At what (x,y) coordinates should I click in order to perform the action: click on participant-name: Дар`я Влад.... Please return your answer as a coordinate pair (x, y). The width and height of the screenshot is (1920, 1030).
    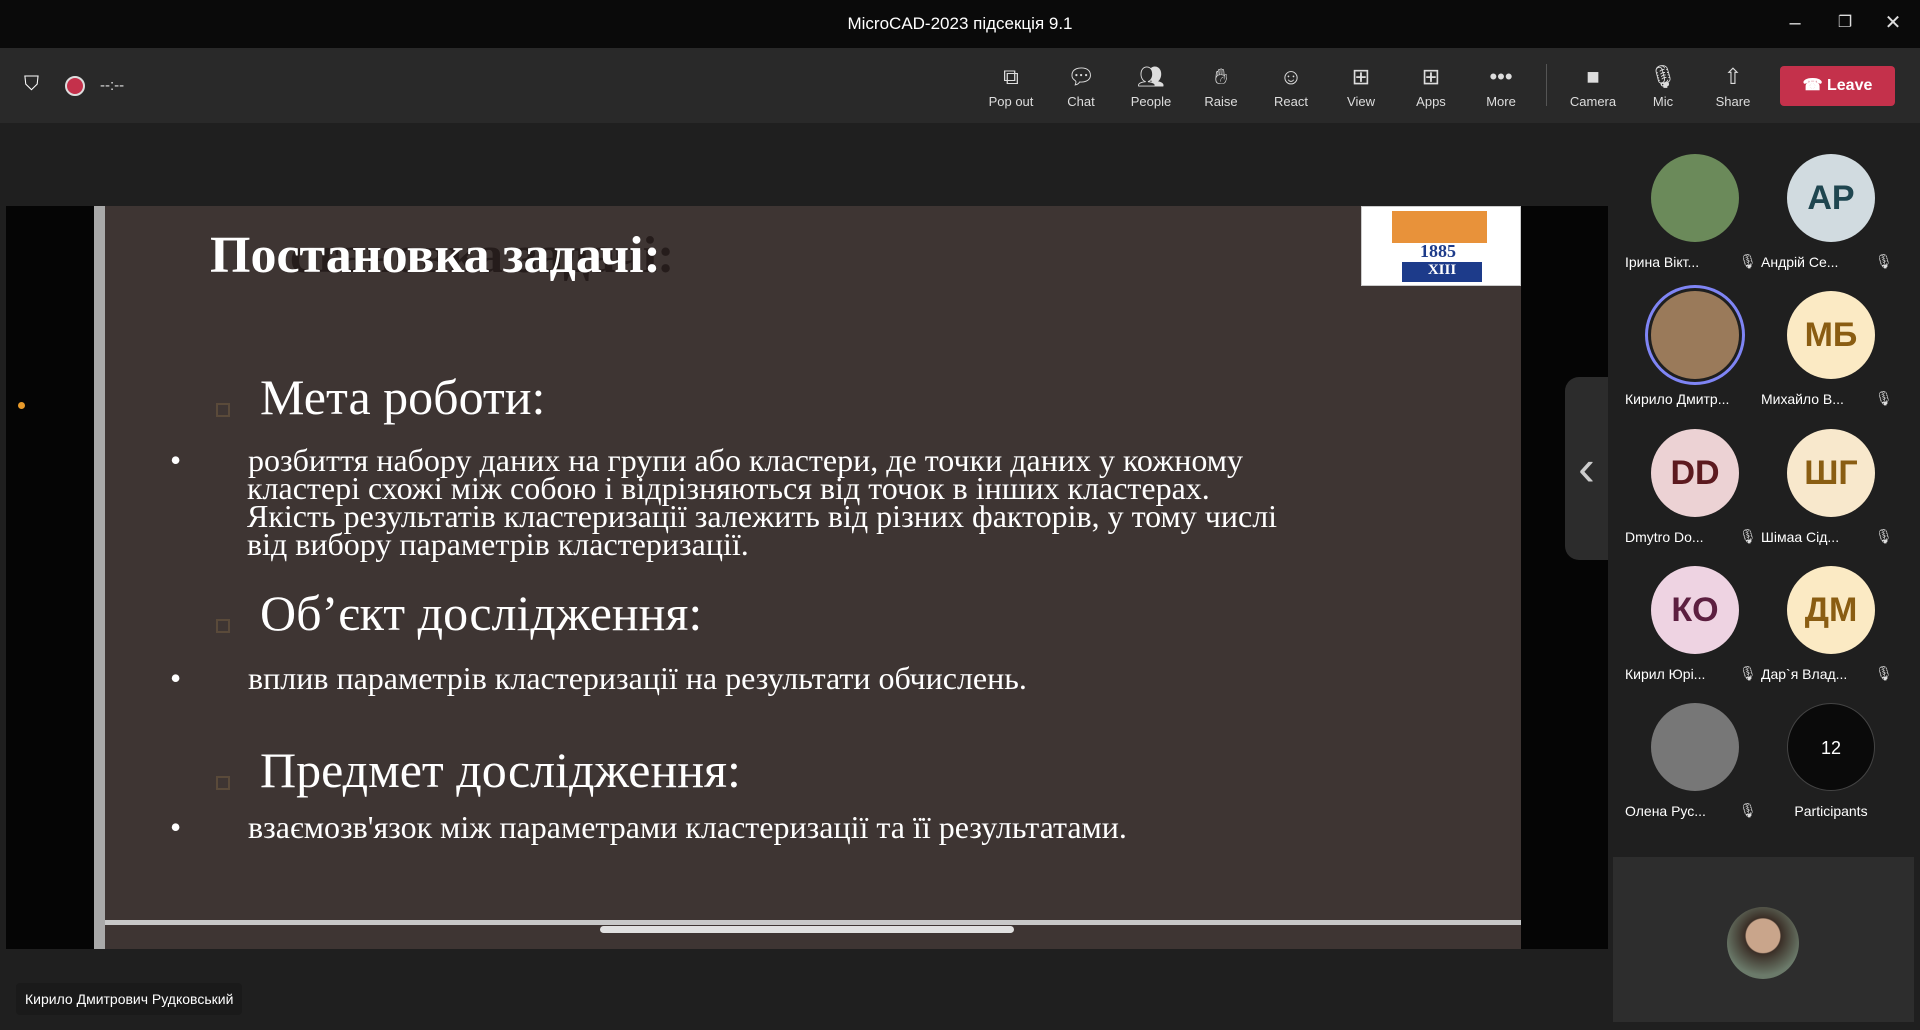
    Looking at the image, I should click on (1804, 674).